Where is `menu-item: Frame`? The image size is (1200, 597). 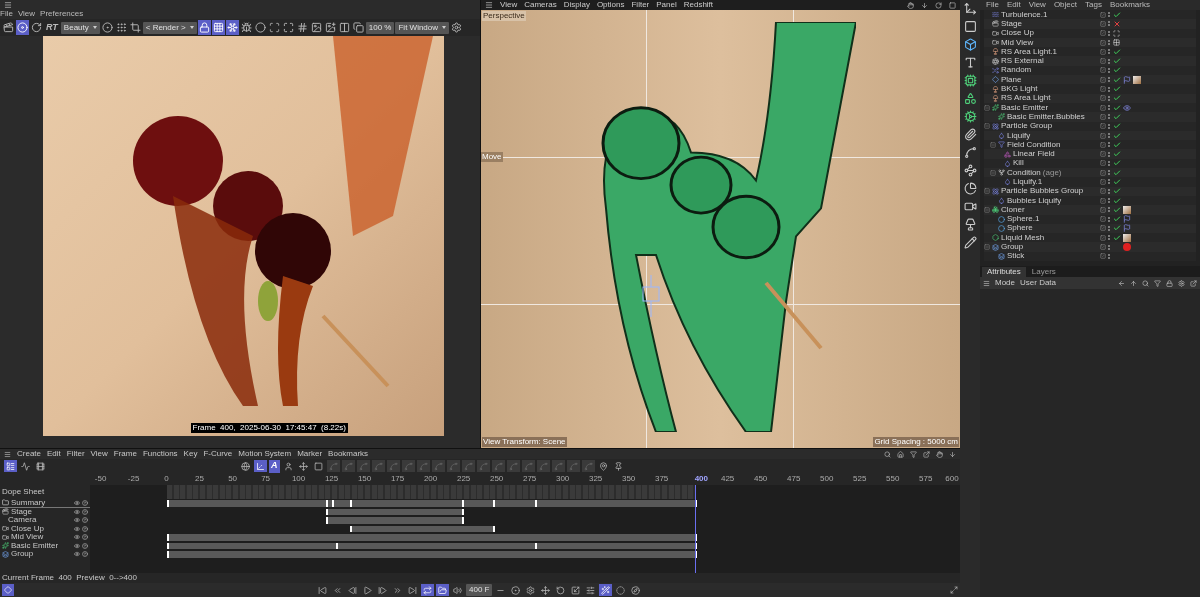 menu-item: Frame is located at coordinates (125, 454).